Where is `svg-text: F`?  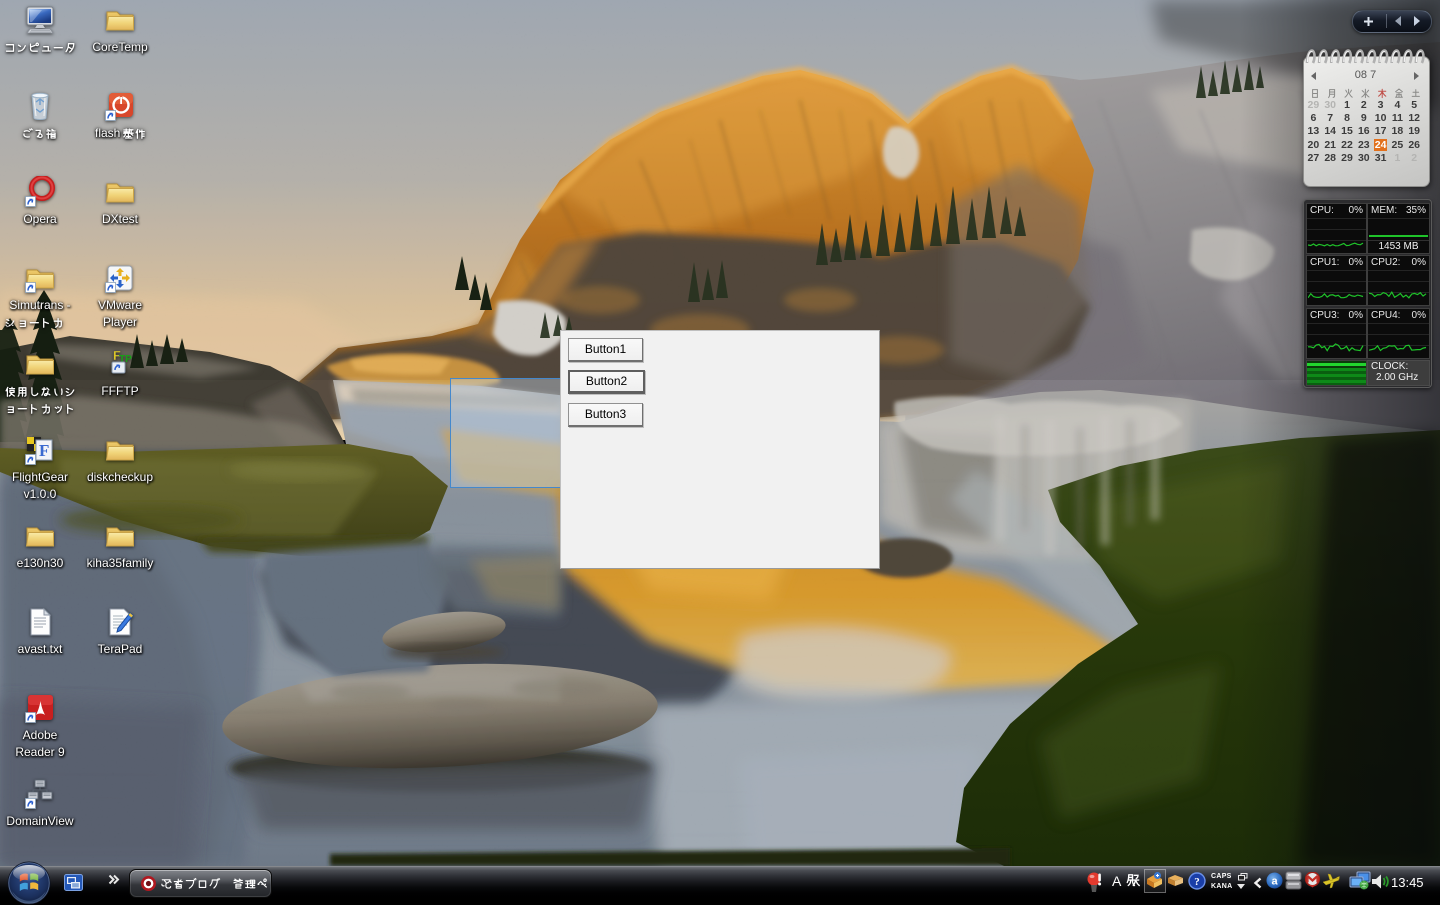
svg-text: F is located at coordinates (44, 450).